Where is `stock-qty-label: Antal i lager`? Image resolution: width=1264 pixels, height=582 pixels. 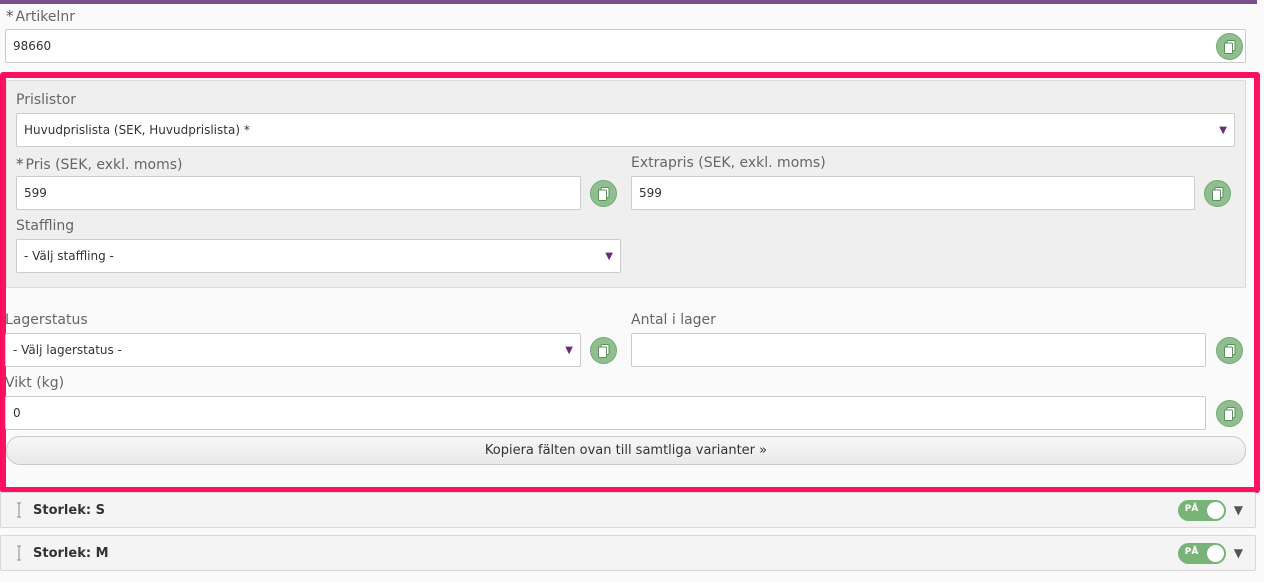
stock-qty-label: Antal i lager is located at coordinates (673, 320).